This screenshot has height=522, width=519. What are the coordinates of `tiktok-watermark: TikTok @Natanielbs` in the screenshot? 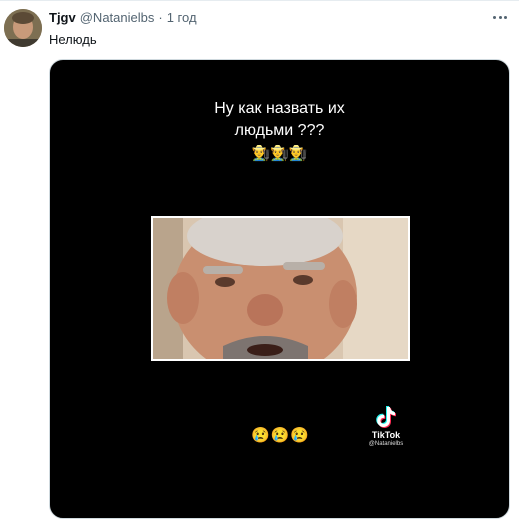 It's located at (386, 427).